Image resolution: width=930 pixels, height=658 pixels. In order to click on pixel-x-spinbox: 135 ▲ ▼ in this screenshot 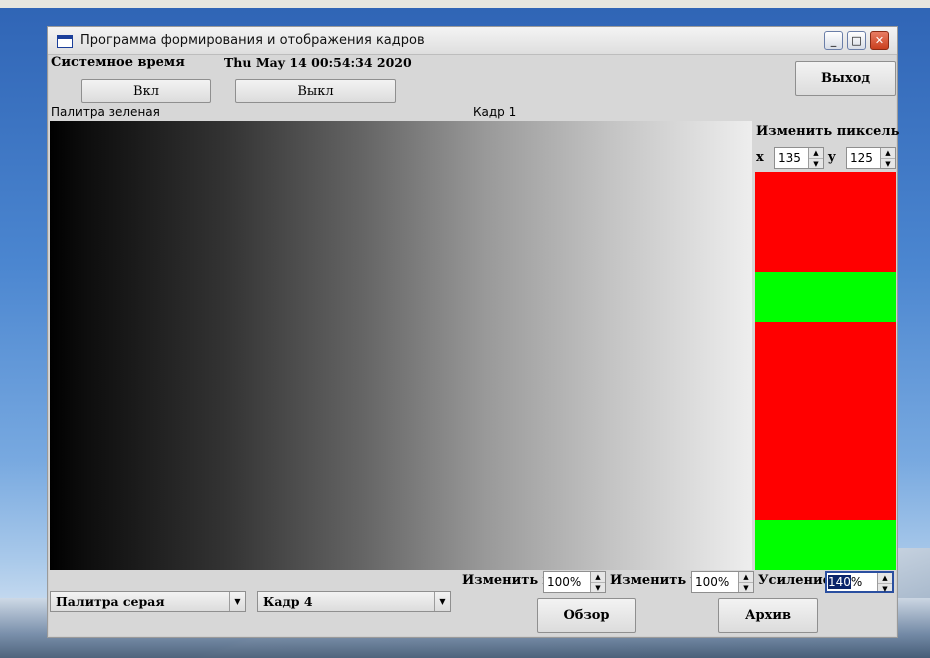, I will do `click(799, 158)`.